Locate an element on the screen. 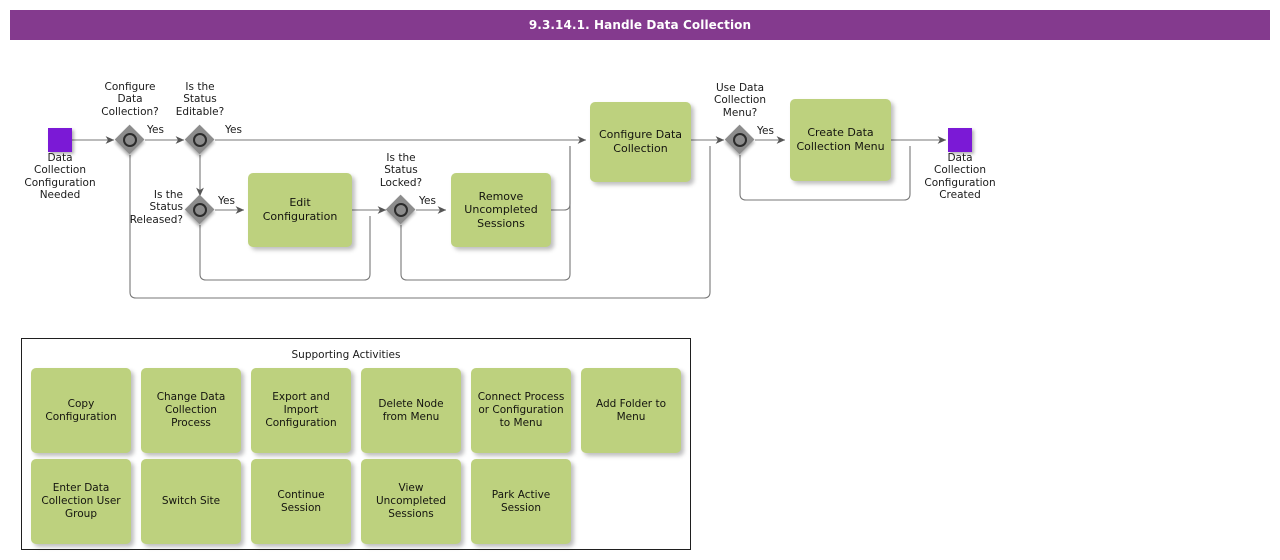 The image size is (1280, 560). gateway-configure-data-collection is located at coordinates (130, 140).